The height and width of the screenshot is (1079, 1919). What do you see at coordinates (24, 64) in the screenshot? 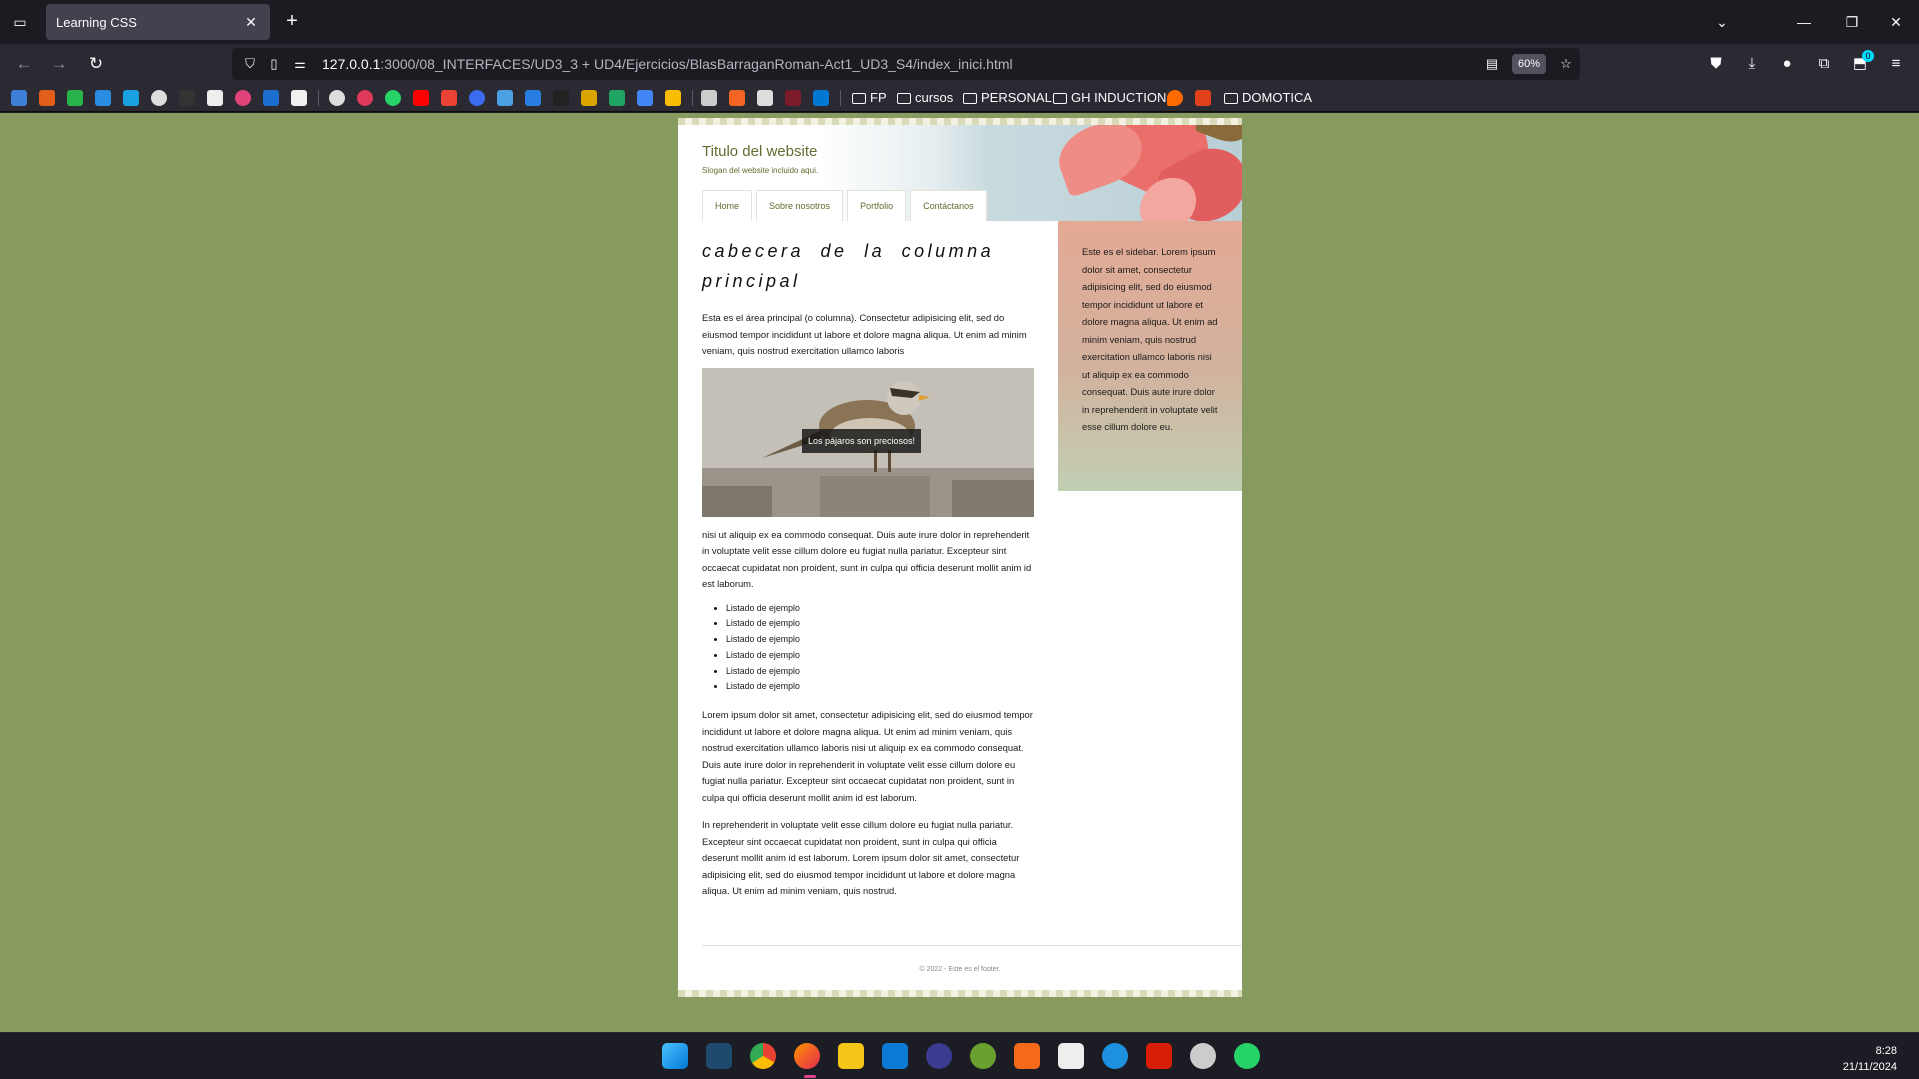
I see `back-button: ←` at bounding box center [24, 64].